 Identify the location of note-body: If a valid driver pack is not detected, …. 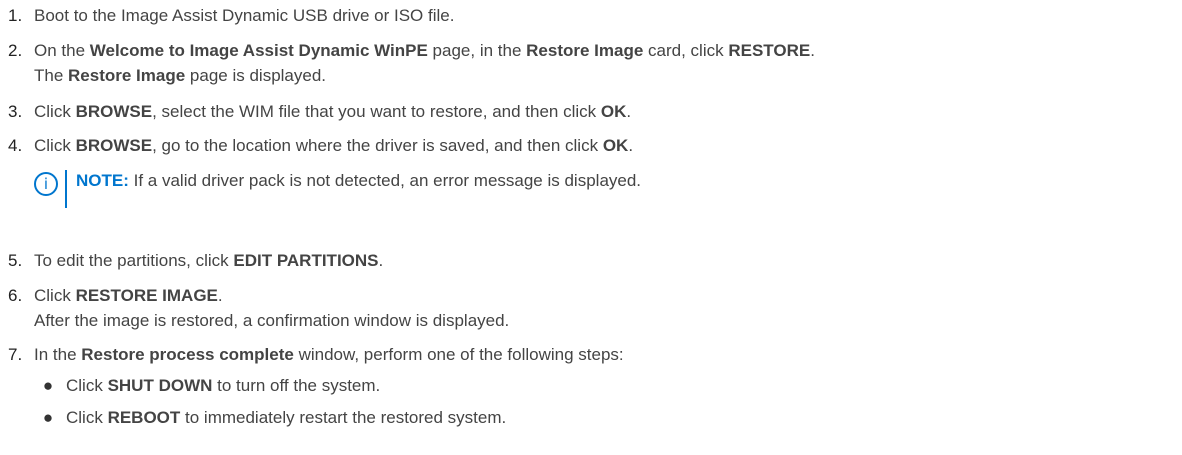
(385, 180).